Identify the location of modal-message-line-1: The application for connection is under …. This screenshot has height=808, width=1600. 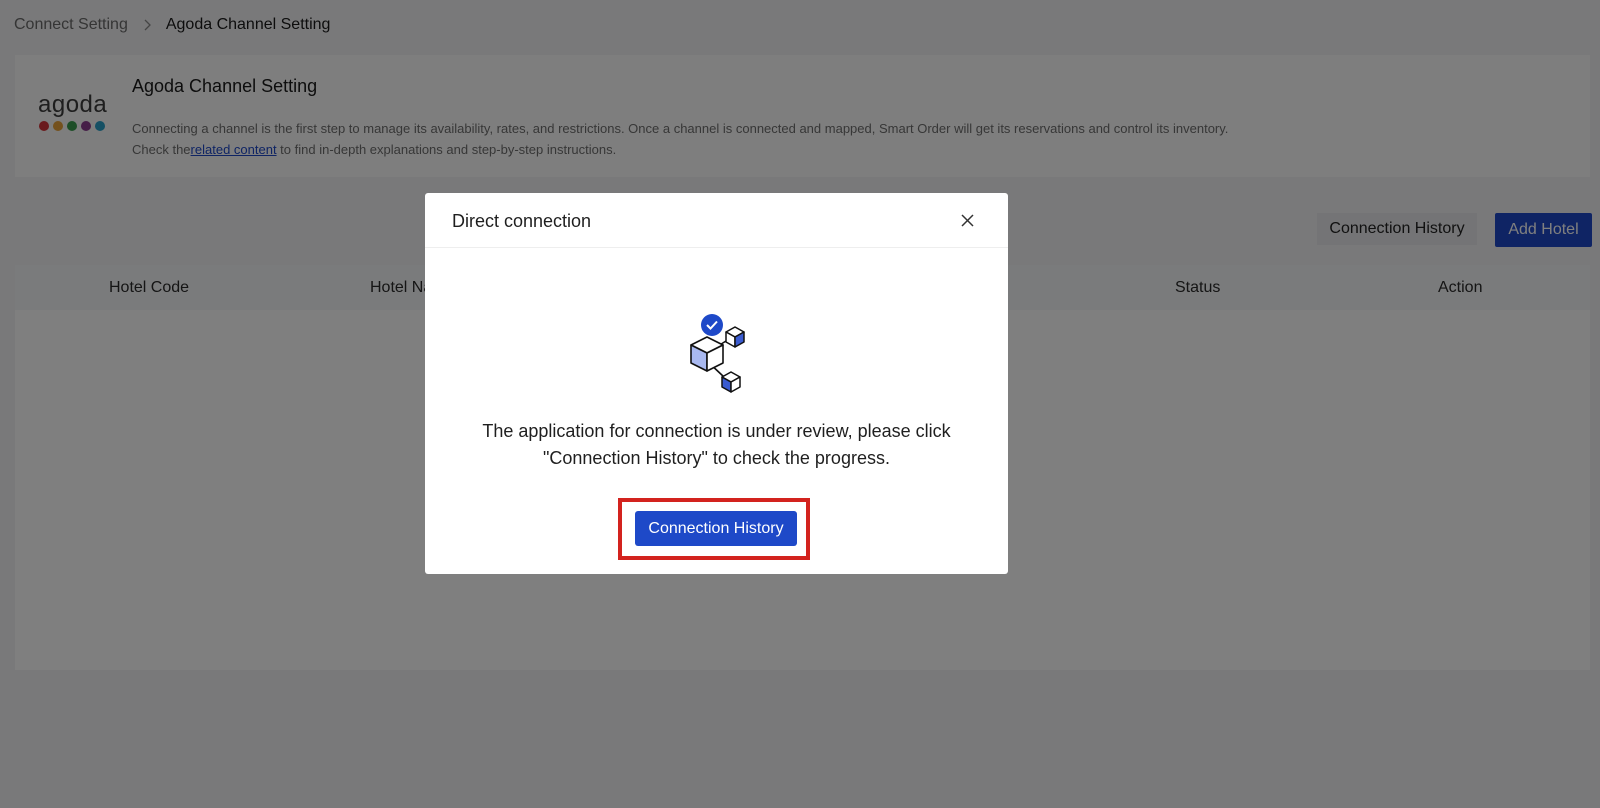
(716, 431).